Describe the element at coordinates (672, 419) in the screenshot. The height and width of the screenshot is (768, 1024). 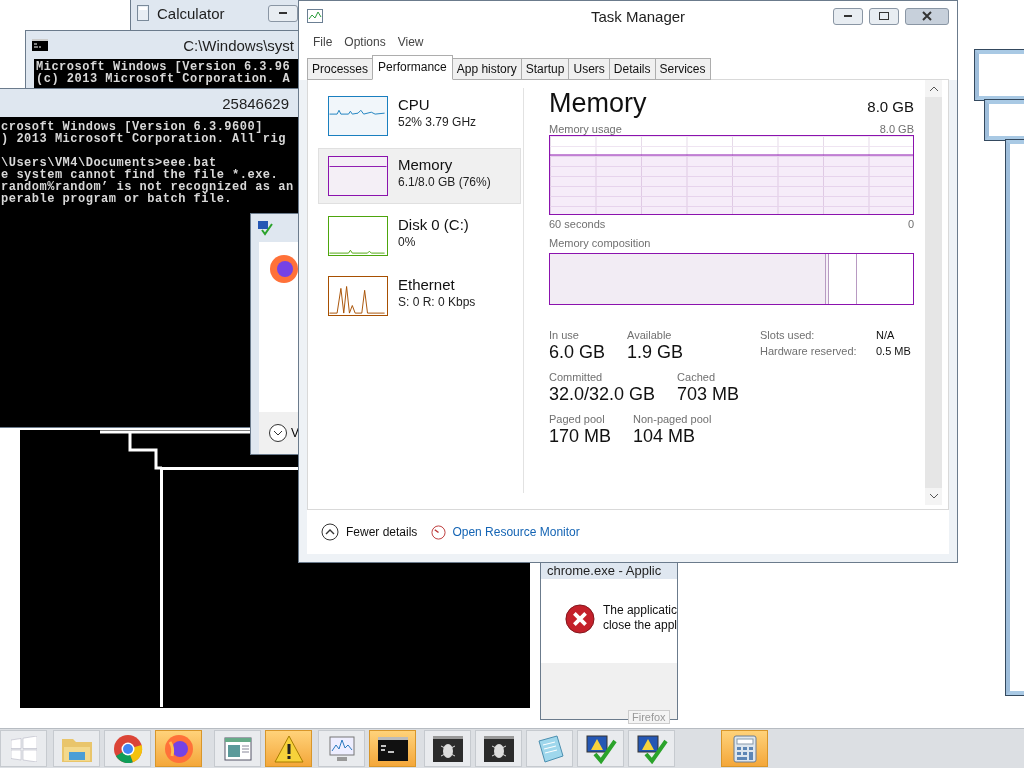
I see `stat-label: Non-paged pool` at that location.